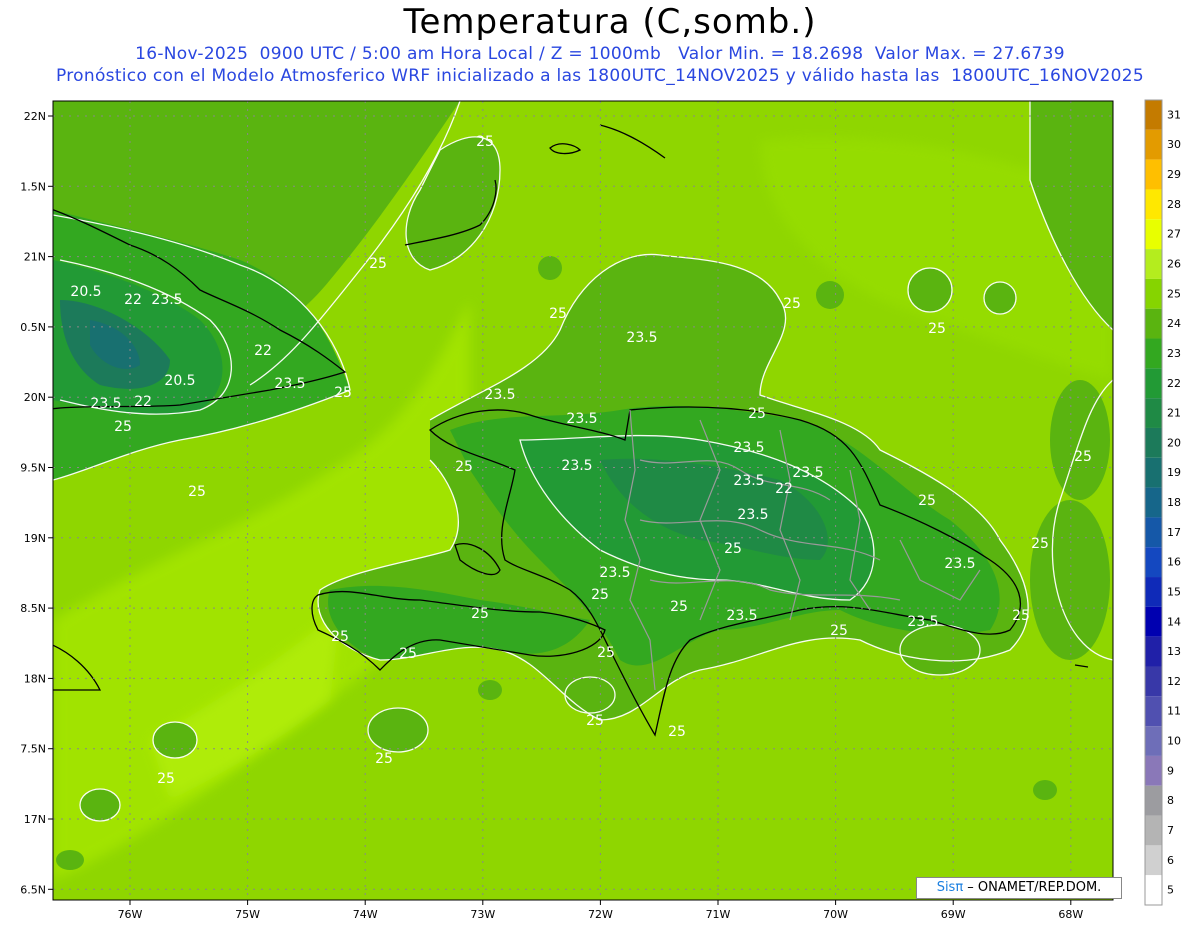 The width and height of the screenshot is (1200, 927). Describe the element at coordinates (1174, 591) in the screenshot. I see `colorbar-label: 15` at that location.